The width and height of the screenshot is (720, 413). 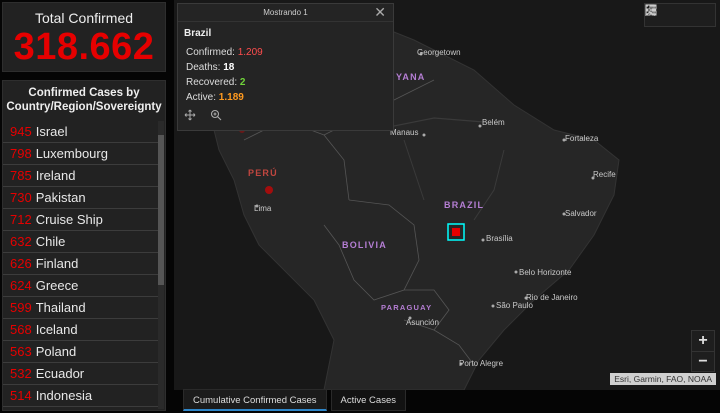 I want to click on deaths-label: Deaths:, so click(x=203, y=67).